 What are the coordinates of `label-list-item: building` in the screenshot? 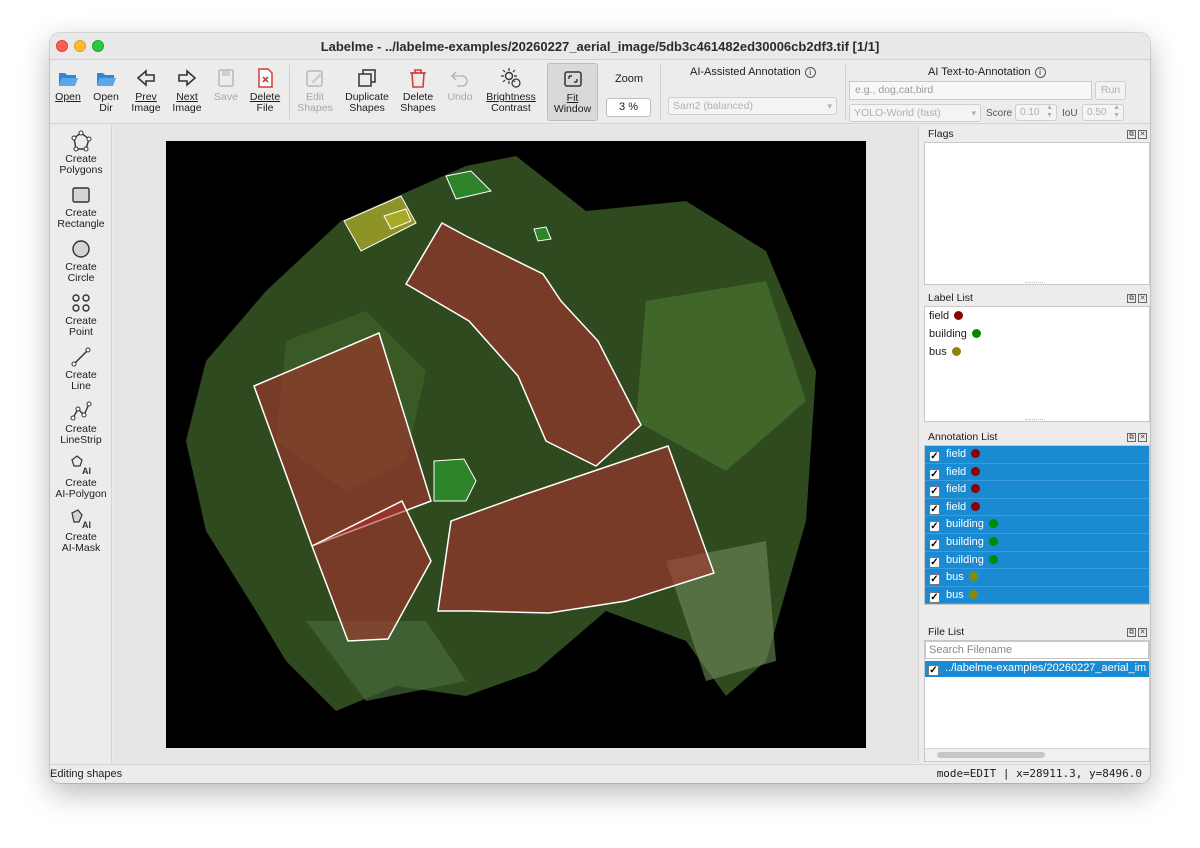 It's located at (1037, 334).